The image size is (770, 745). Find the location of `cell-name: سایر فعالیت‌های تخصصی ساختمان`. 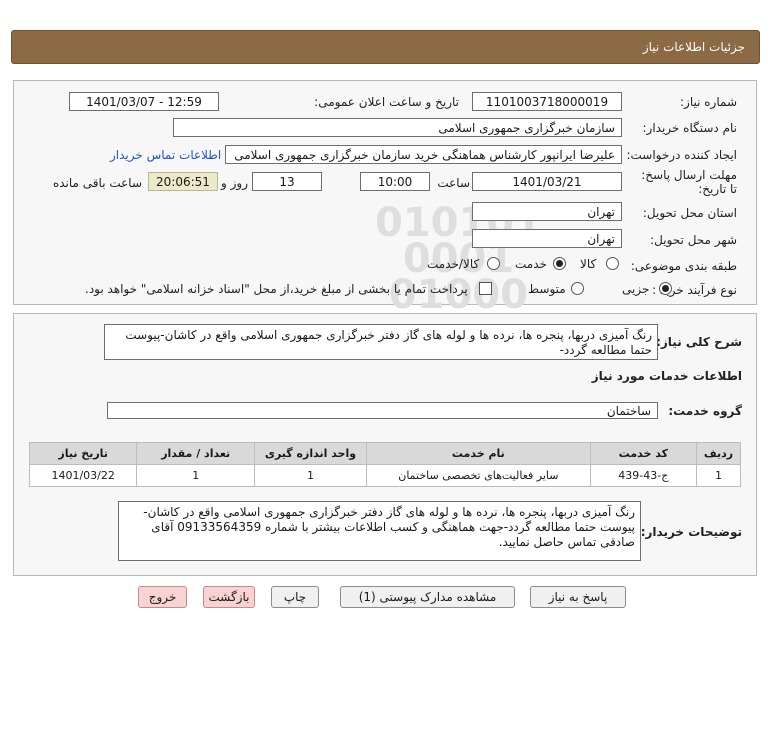

cell-name: سایر فعالیت‌های تخصصی ساختمان is located at coordinates (478, 475).